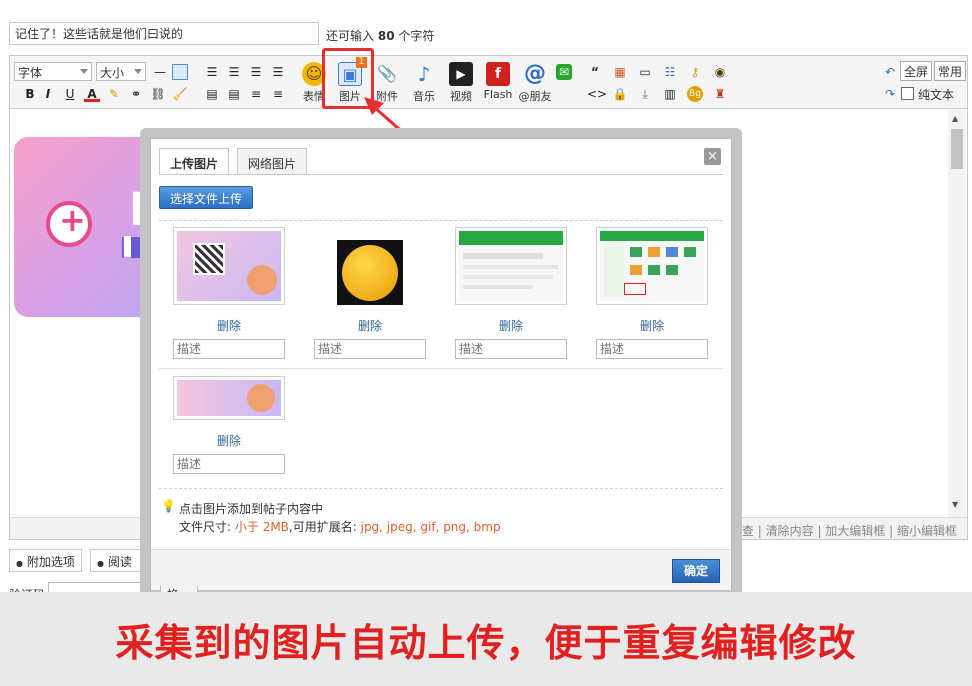  What do you see at coordinates (950, 71) in the screenshot?
I see `common-button: 常用` at bounding box center [950, 71].